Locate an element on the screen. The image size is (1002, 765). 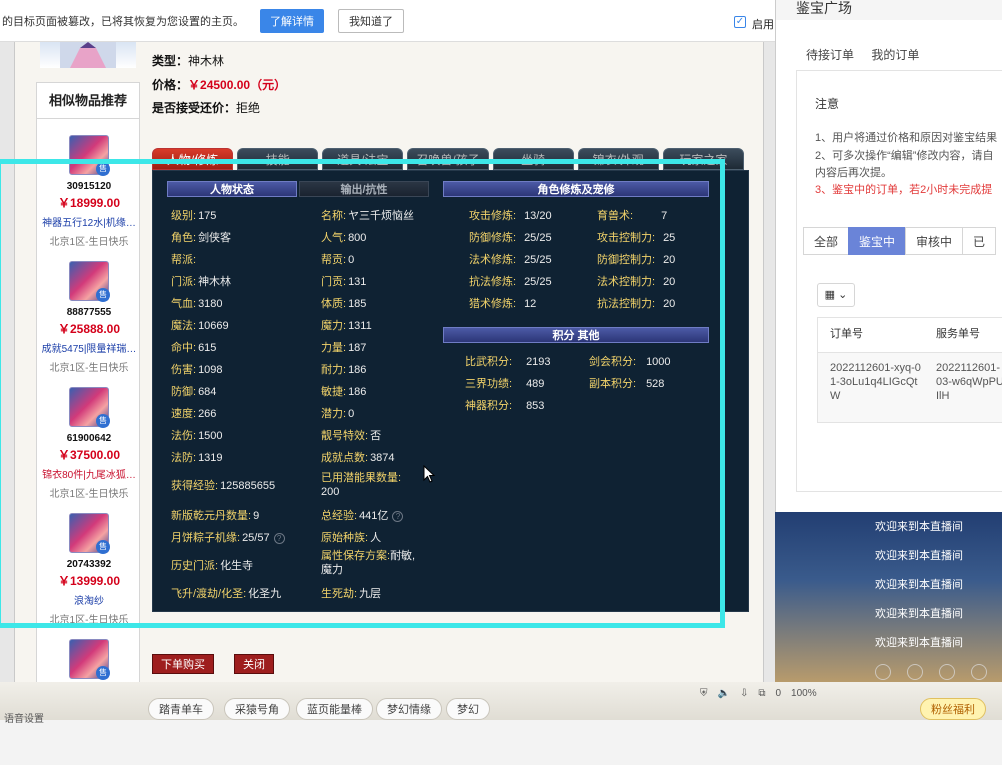
similar-item-id: 88877555 is located at coordinates (89, 312).